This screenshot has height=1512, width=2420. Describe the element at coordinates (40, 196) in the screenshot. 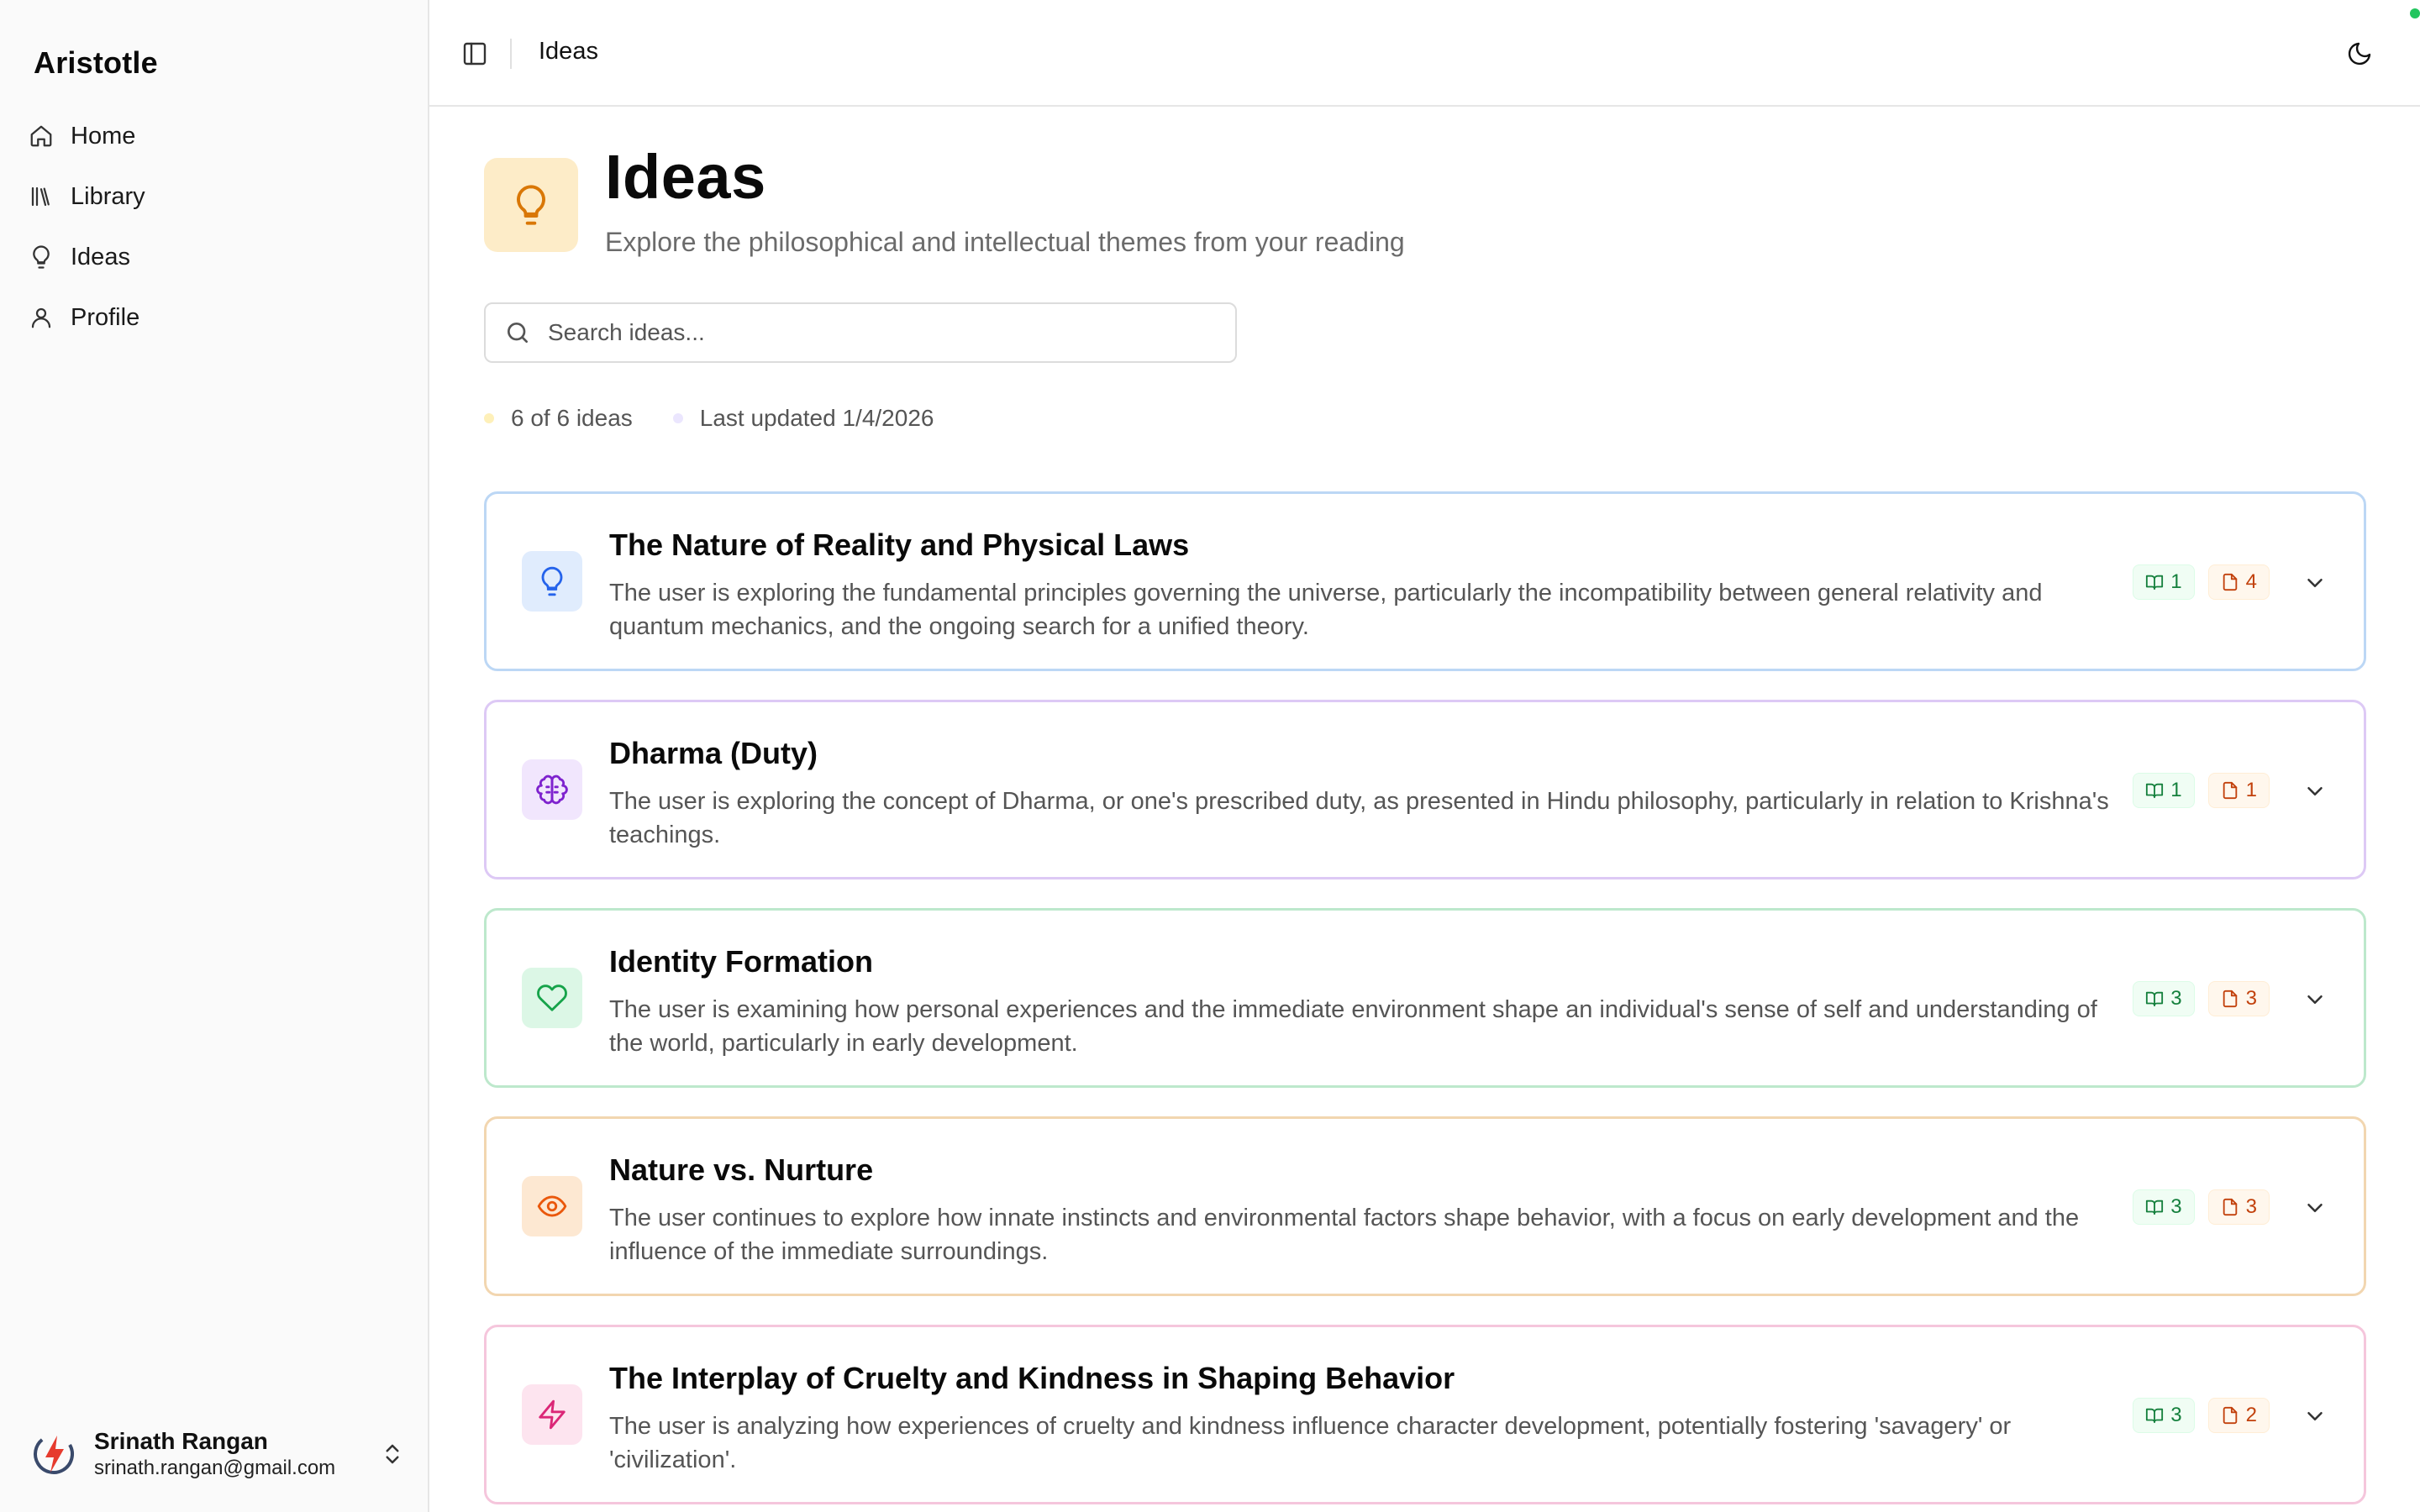

I see `library-icon` at that location.